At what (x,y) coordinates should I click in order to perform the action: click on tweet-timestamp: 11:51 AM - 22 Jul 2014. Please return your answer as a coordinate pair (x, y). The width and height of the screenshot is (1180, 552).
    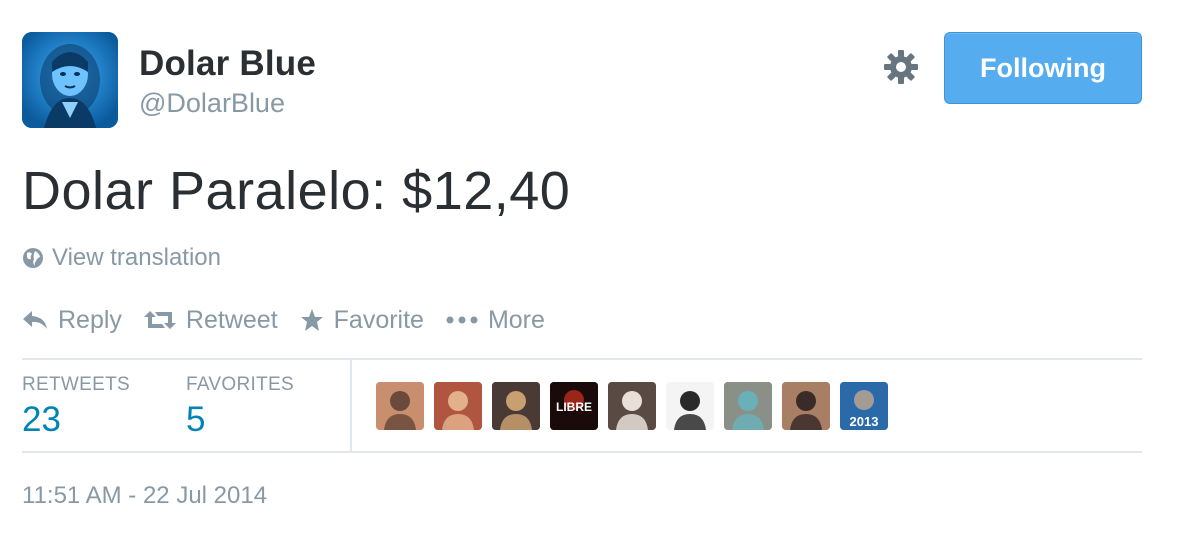
    Looking at the image, I should click on (144, 496).